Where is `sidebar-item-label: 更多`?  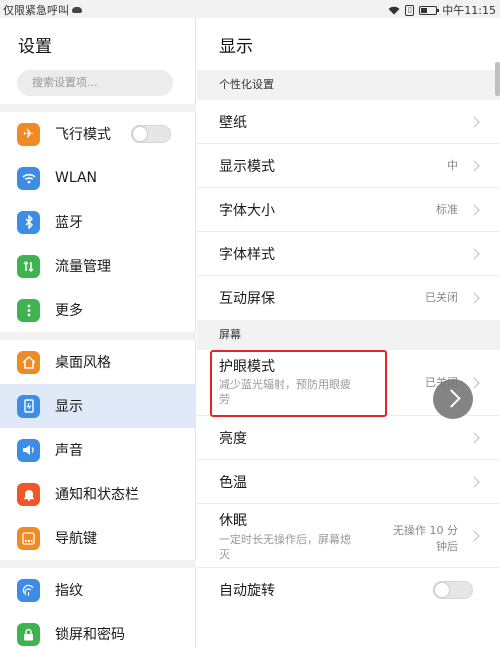 sidebar-item-label: 更多 is located at coordinates (69, 311).